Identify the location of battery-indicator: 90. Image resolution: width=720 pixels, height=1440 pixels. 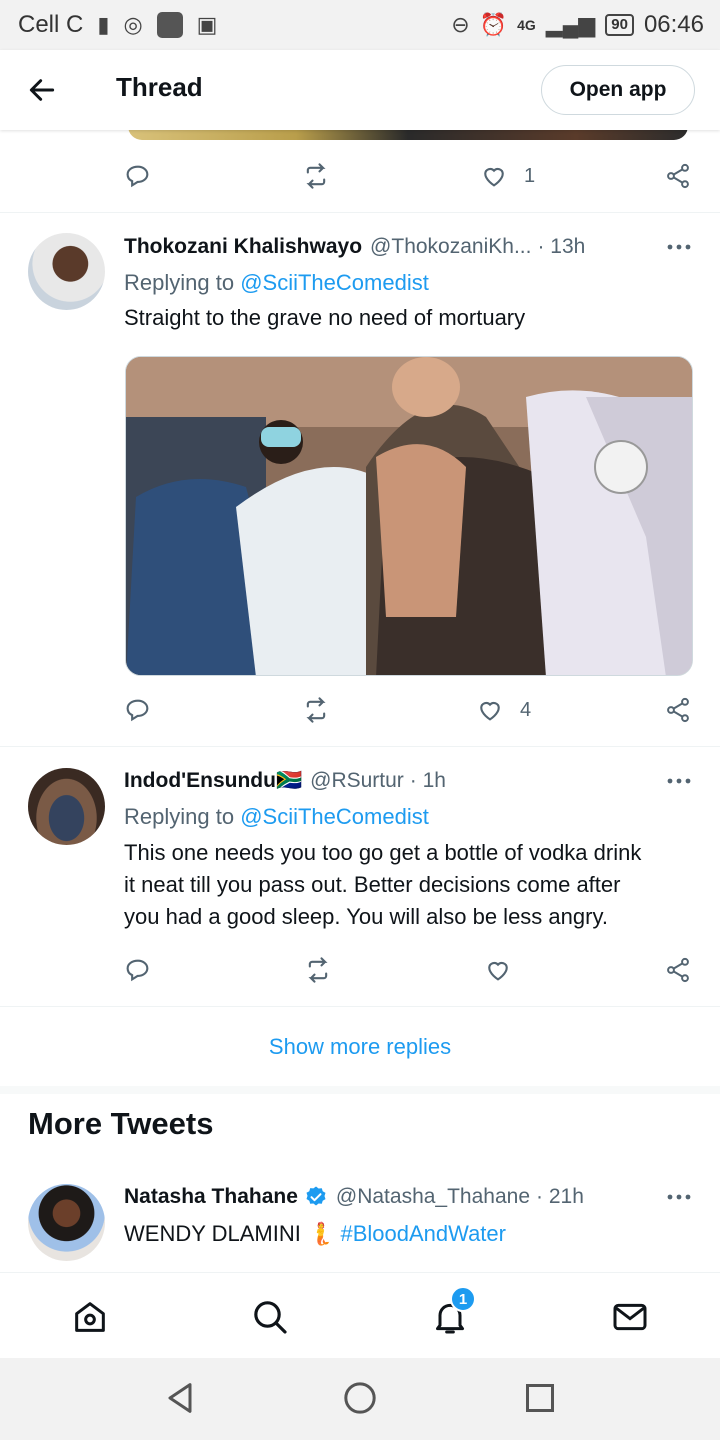
(619, 25).